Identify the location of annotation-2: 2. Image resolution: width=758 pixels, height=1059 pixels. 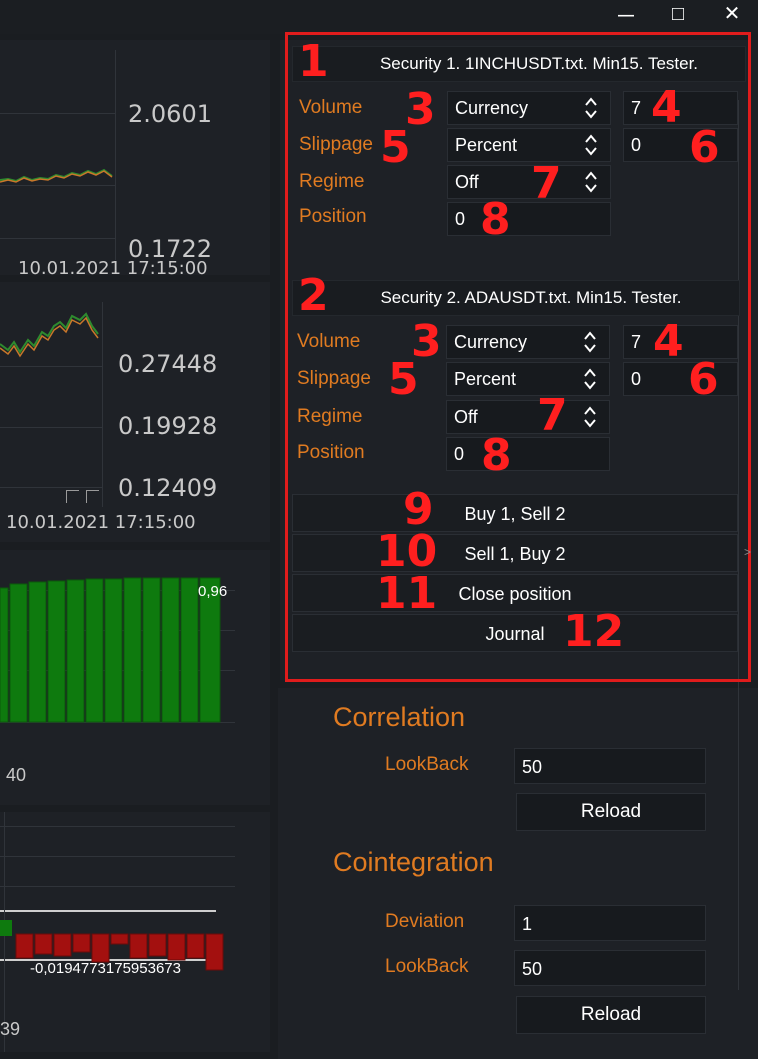
(313, 295).